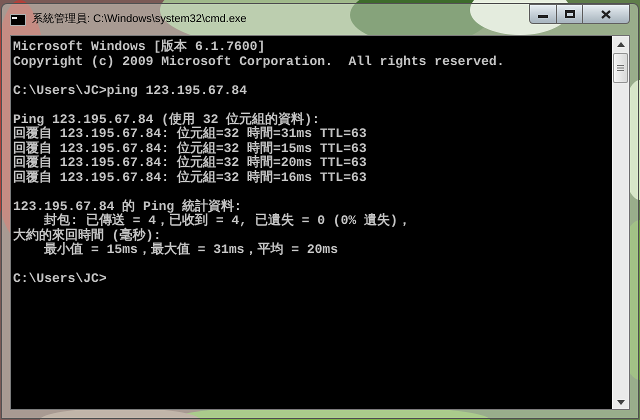  Describe the element at coordinates (130, 91) in the screenshot. I see `console-line: C:\Users\JC>ping 123.195.67.84` at that location.